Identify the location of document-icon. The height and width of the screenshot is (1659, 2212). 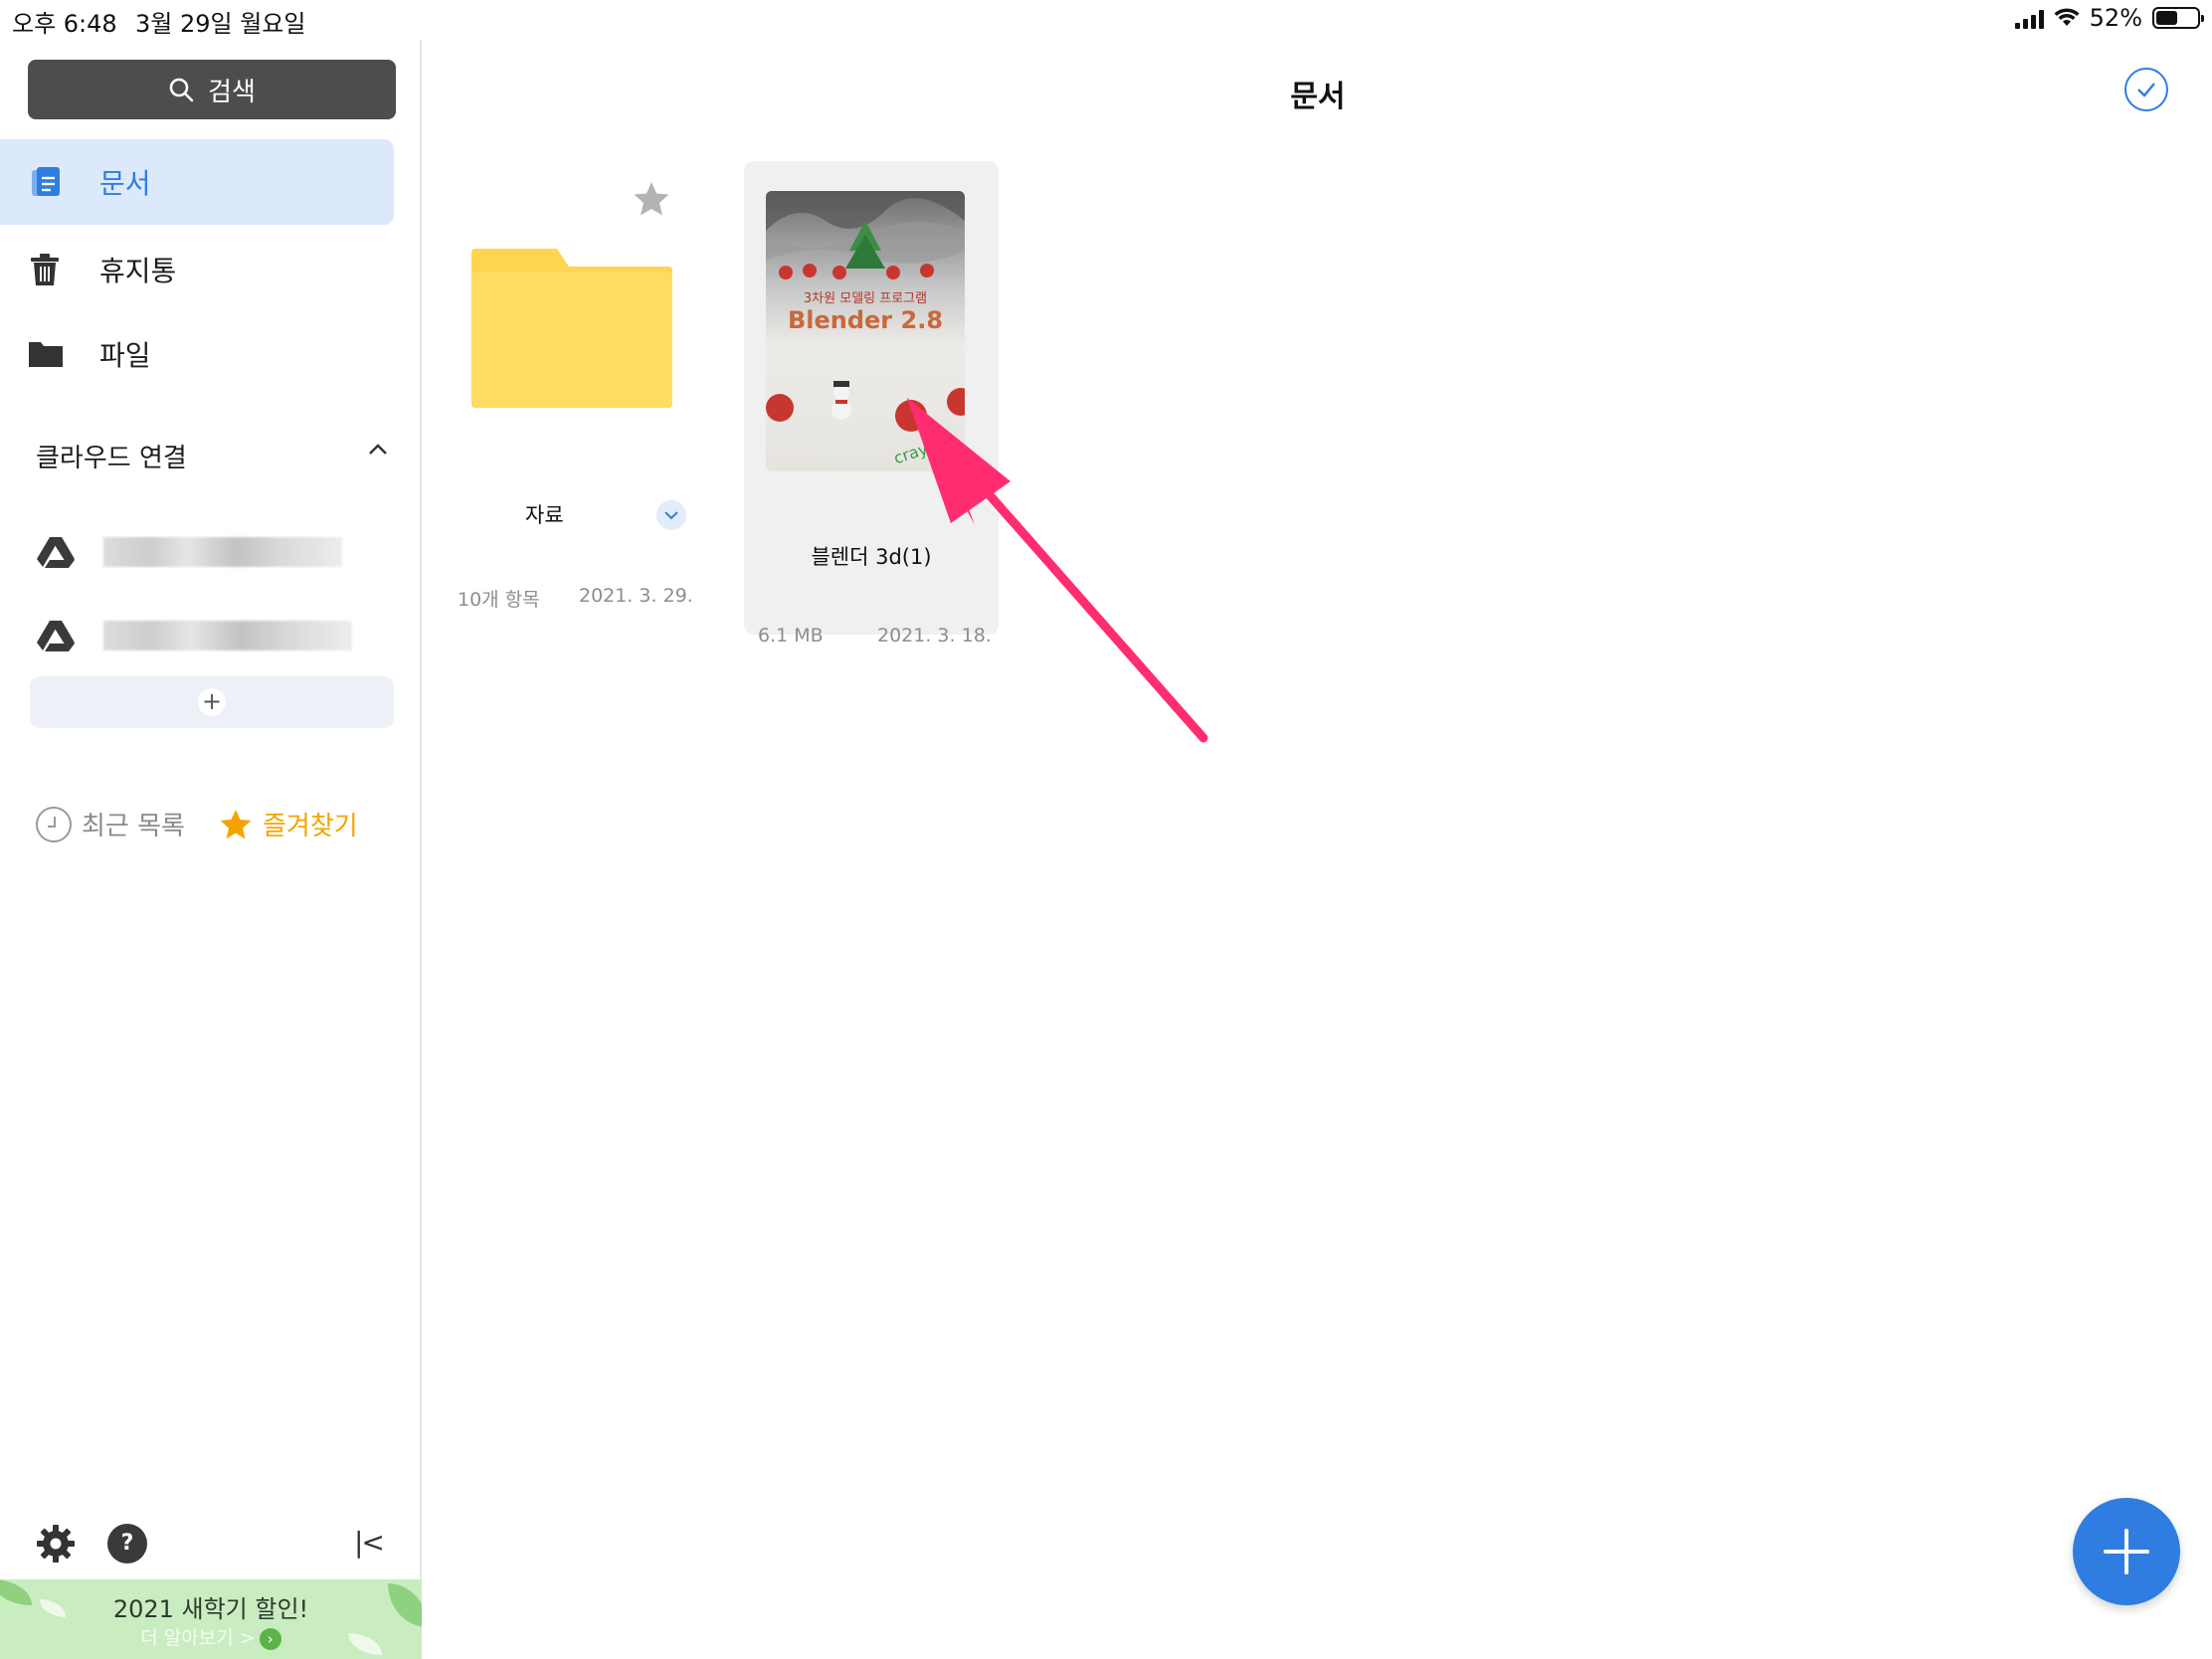
(56, 182).